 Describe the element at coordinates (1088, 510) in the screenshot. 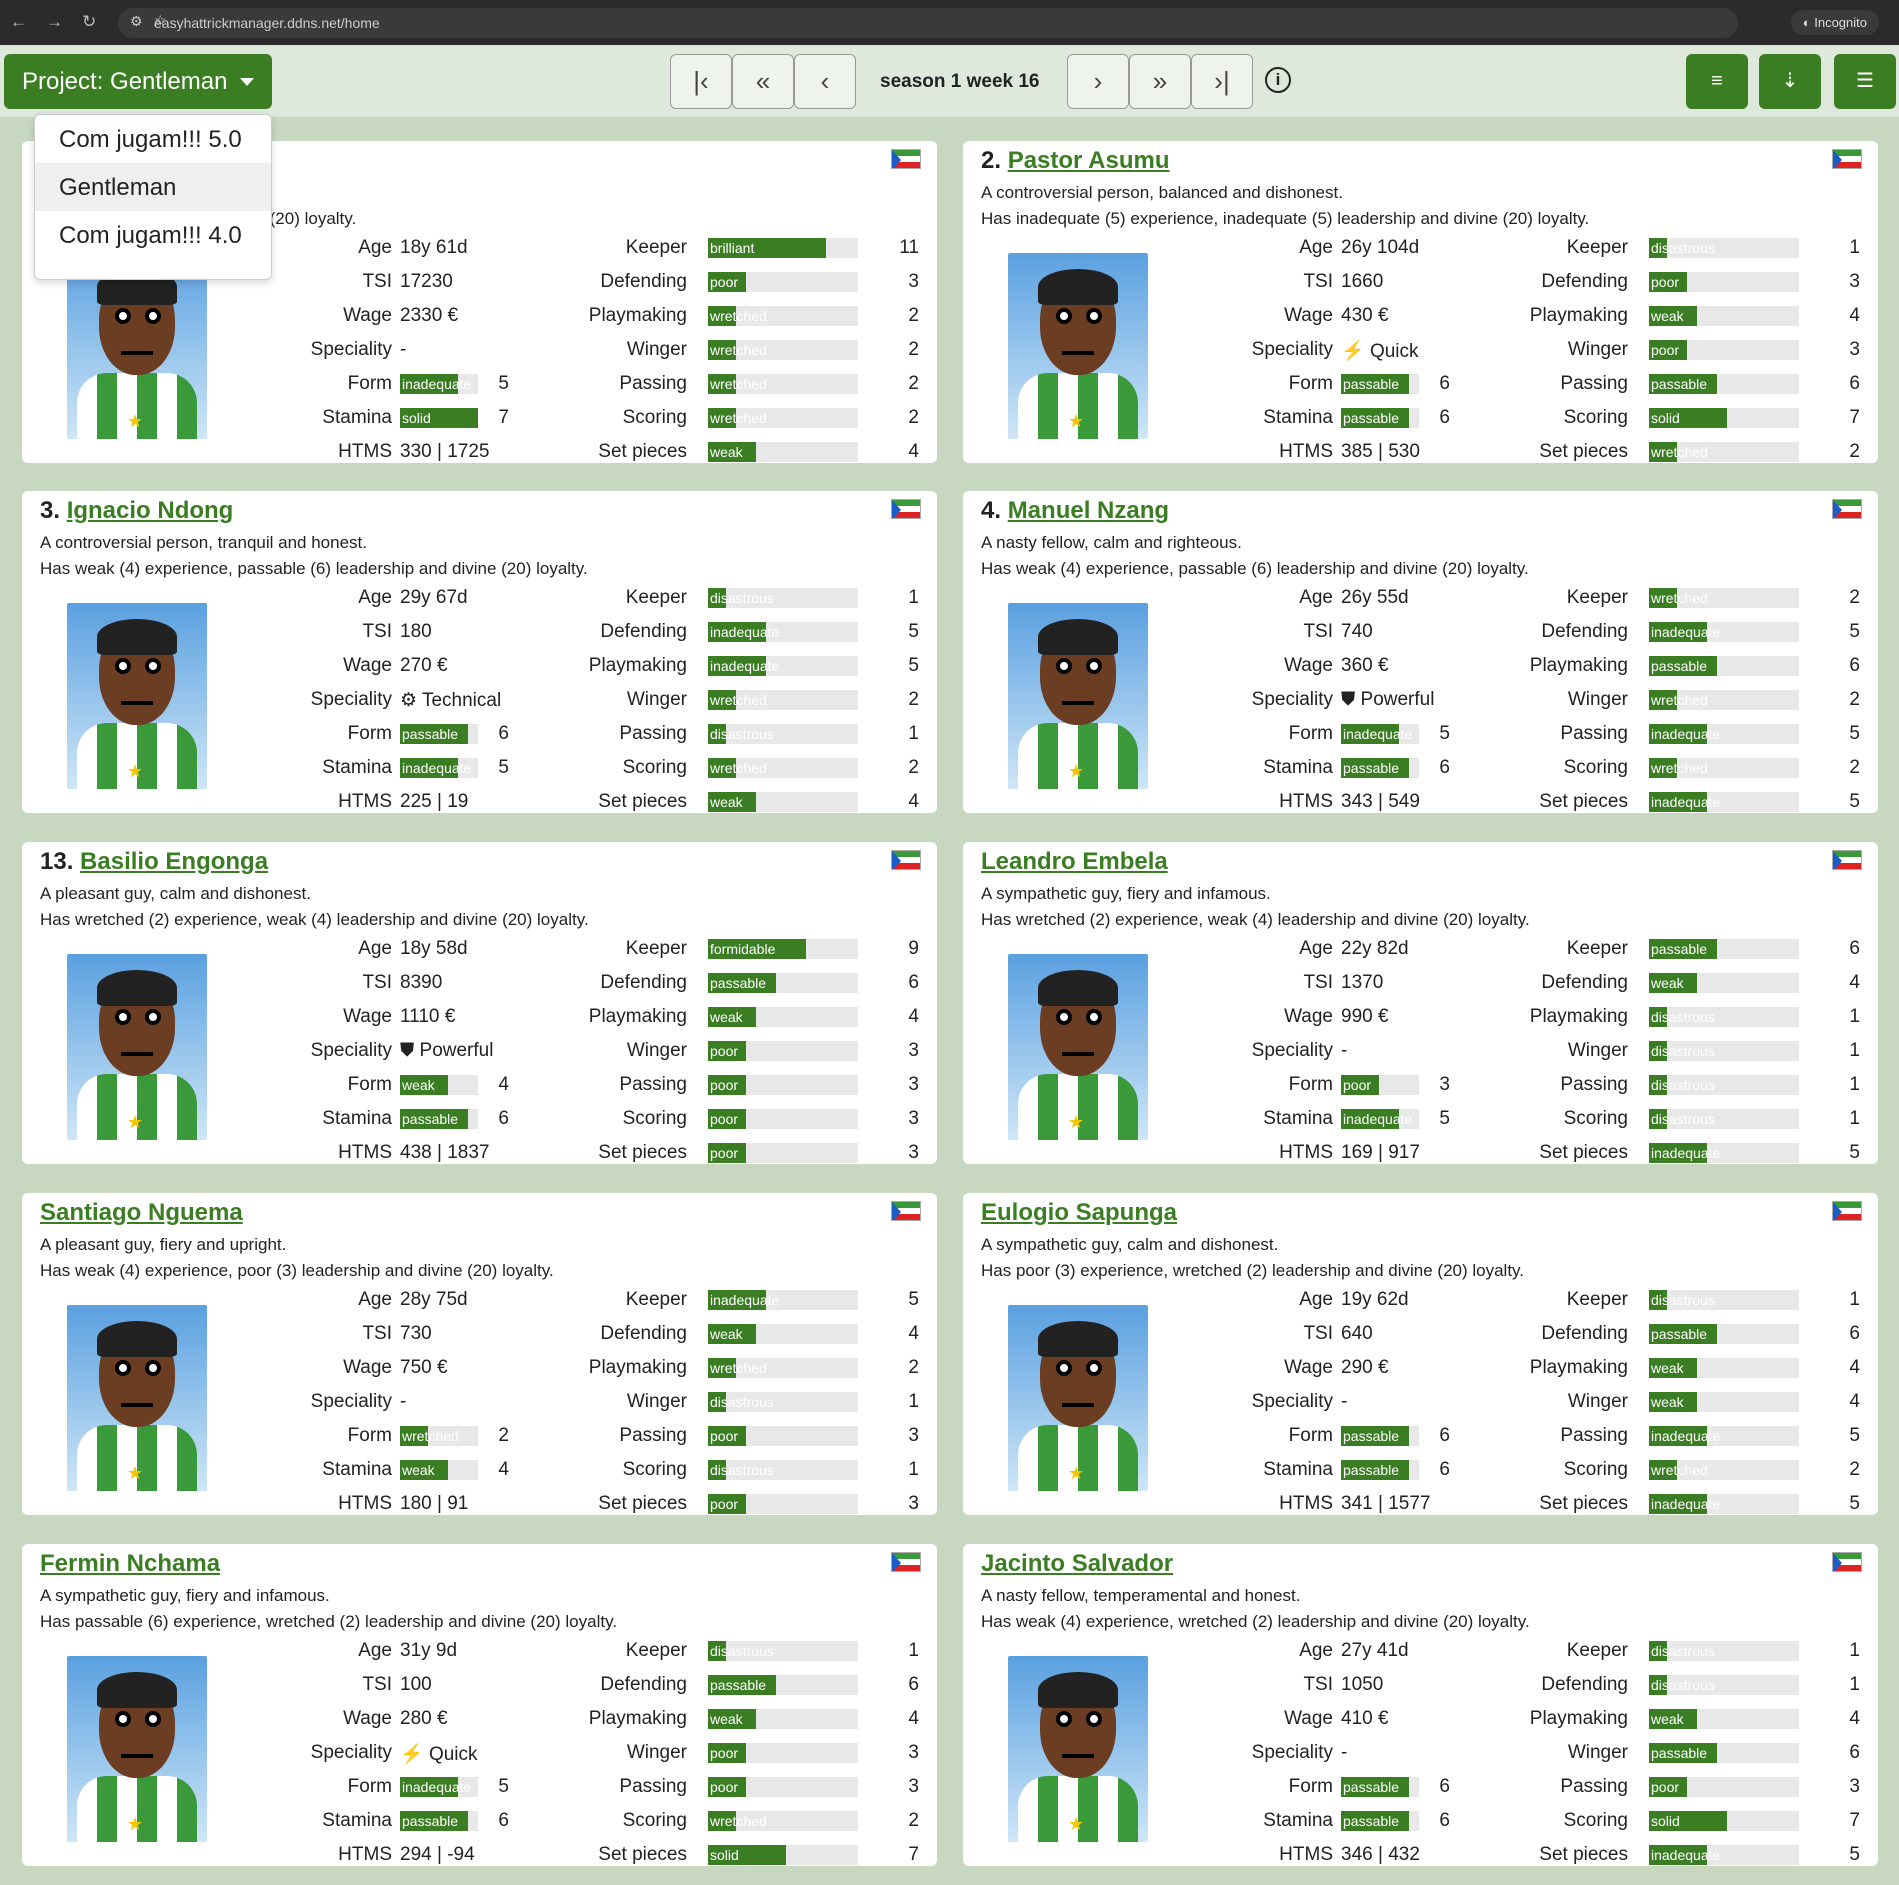

I see `player-name-link: Manuel Nzang` at that location.